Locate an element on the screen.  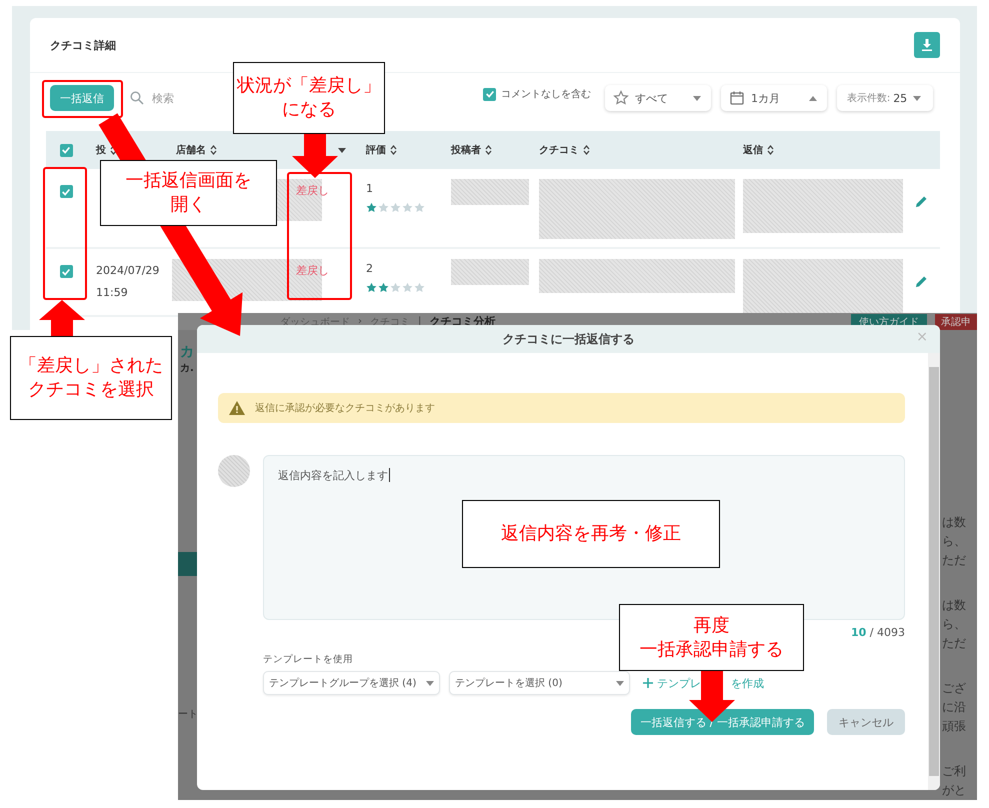
avatar is located at coordinates (234, 471).